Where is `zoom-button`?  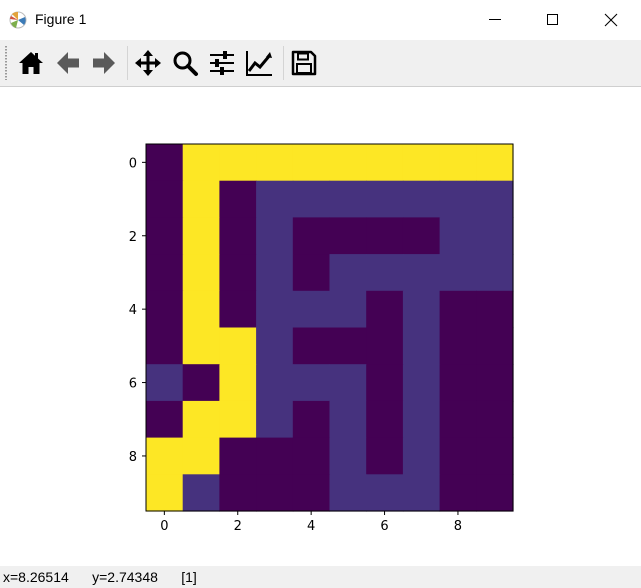
zoom-button is located at coordinates (185, 63).